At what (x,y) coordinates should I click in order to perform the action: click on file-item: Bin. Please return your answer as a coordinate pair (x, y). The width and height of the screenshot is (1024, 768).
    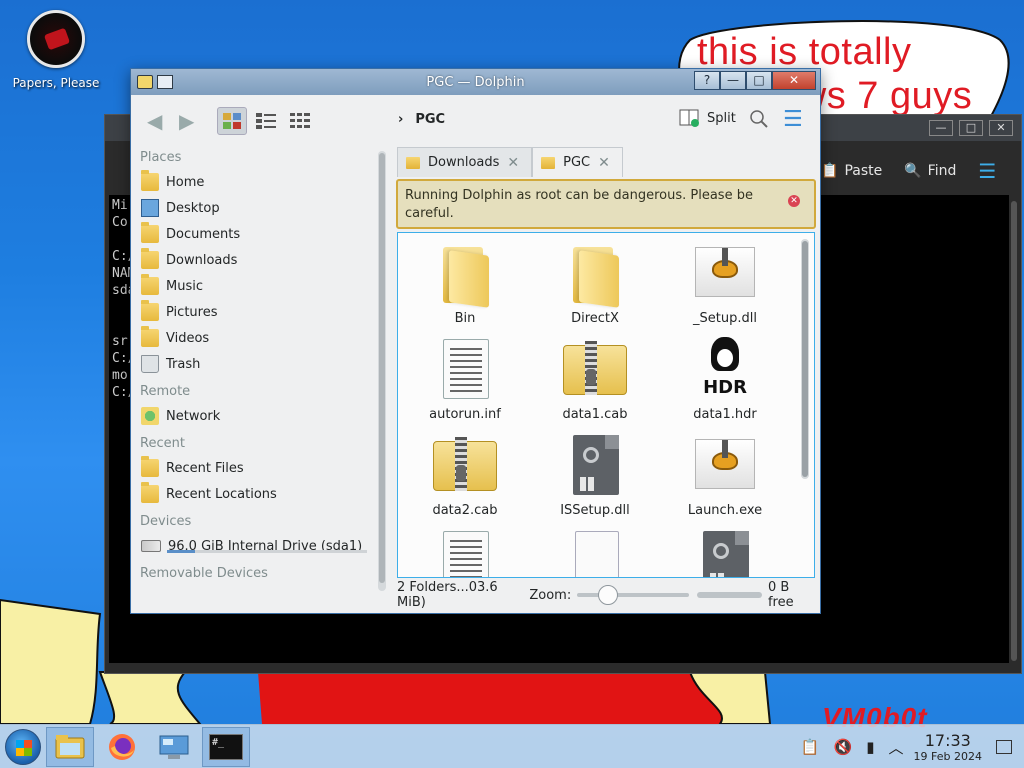
    Looking at the image, I should click on (465, 283).